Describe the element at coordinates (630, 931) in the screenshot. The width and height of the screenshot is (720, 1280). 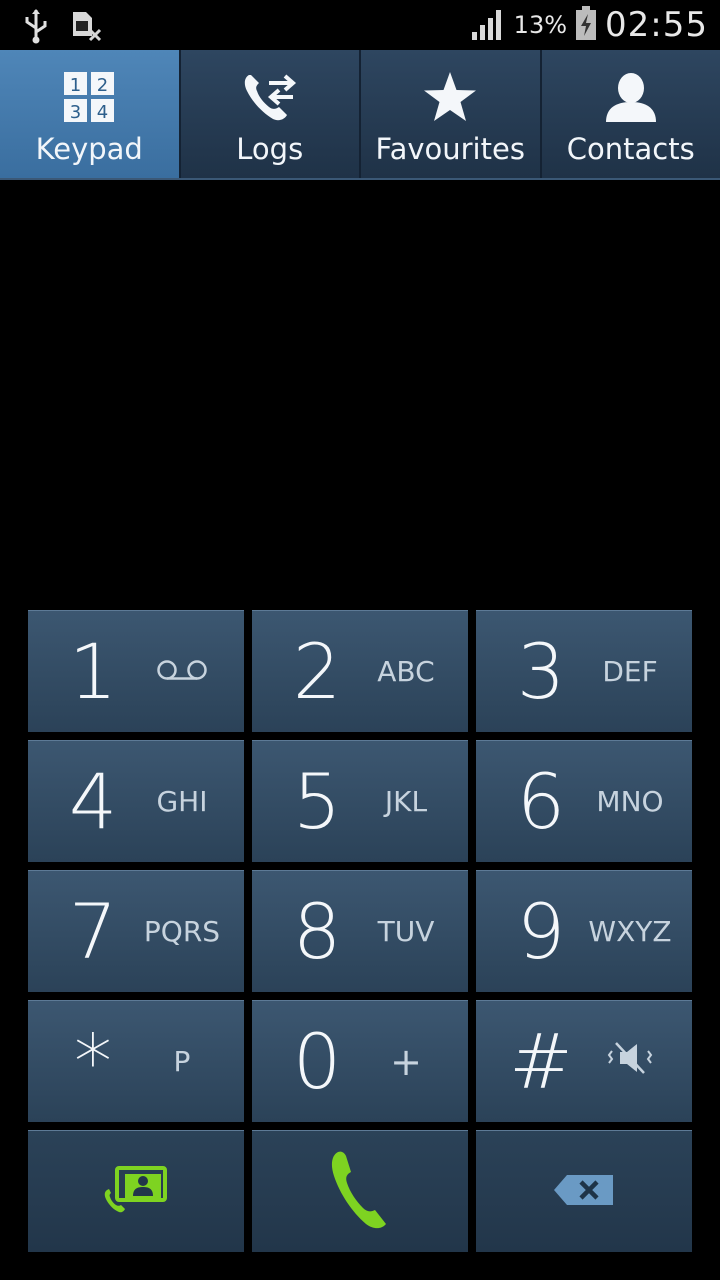
I see `key-9-letters: WXYZ` at that location.